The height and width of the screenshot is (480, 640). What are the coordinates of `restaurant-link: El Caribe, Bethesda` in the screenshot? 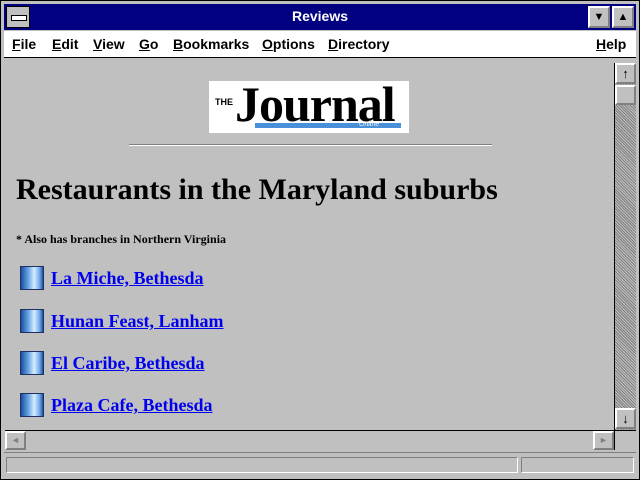 It's located at (128, 363).